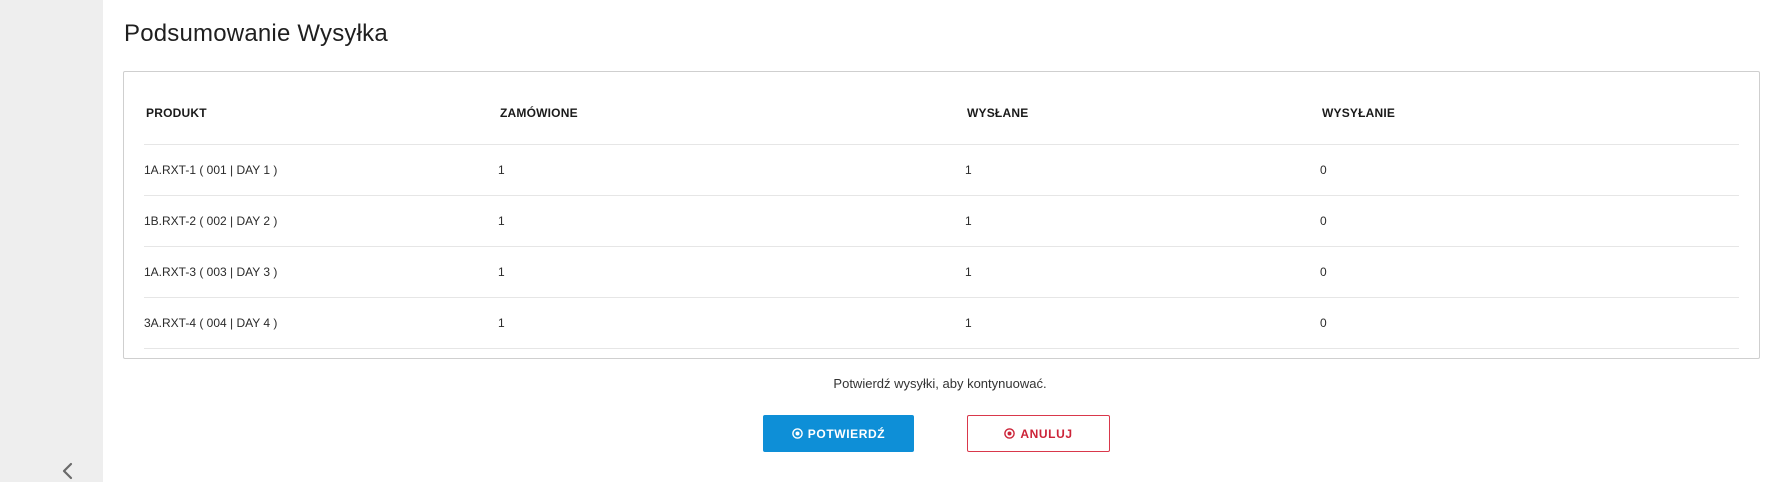 The height and width of the screenshot is (482, 1780). I want to click on cell-product: 3A.RXT-4 ( 004 | DAY 4 ), so click(321, 323).